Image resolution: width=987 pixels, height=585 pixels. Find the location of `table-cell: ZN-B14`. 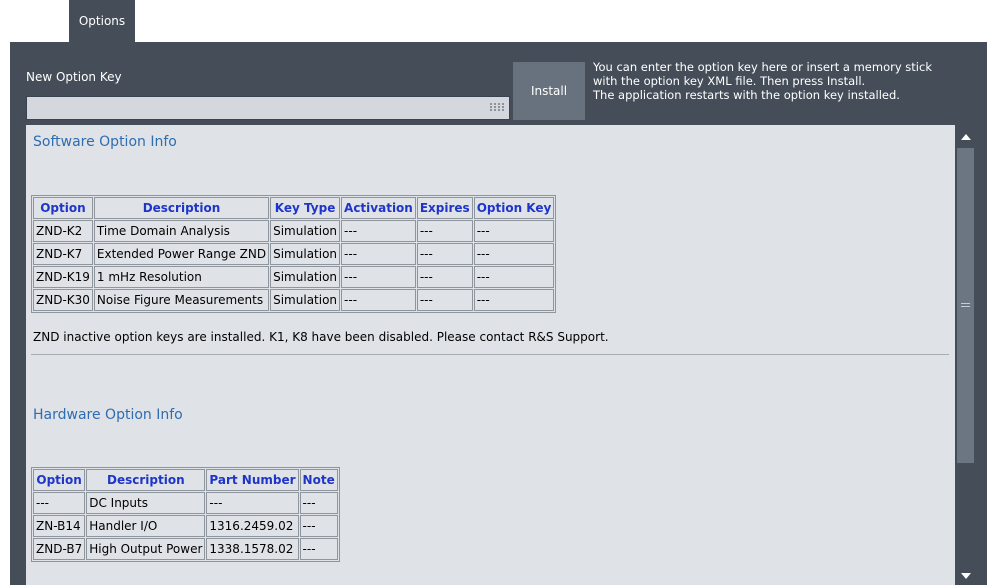

table-cell: ZN-B14 is located at coordinates (59, 526).